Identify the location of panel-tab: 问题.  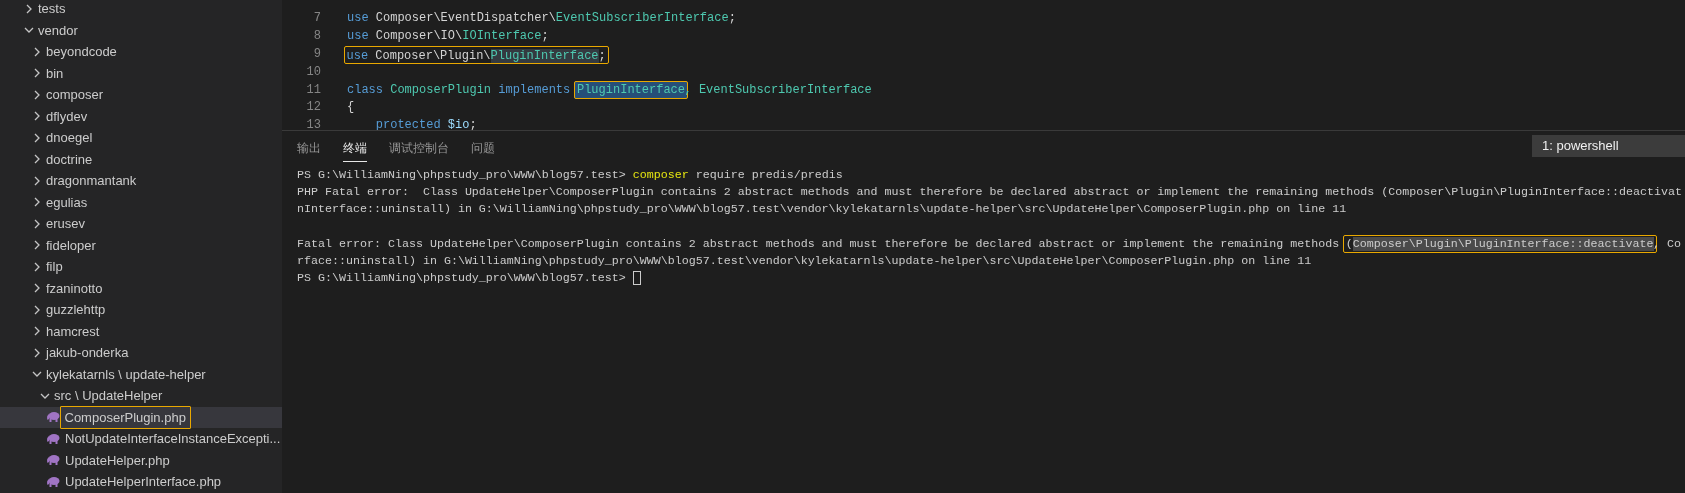
(483, 149).